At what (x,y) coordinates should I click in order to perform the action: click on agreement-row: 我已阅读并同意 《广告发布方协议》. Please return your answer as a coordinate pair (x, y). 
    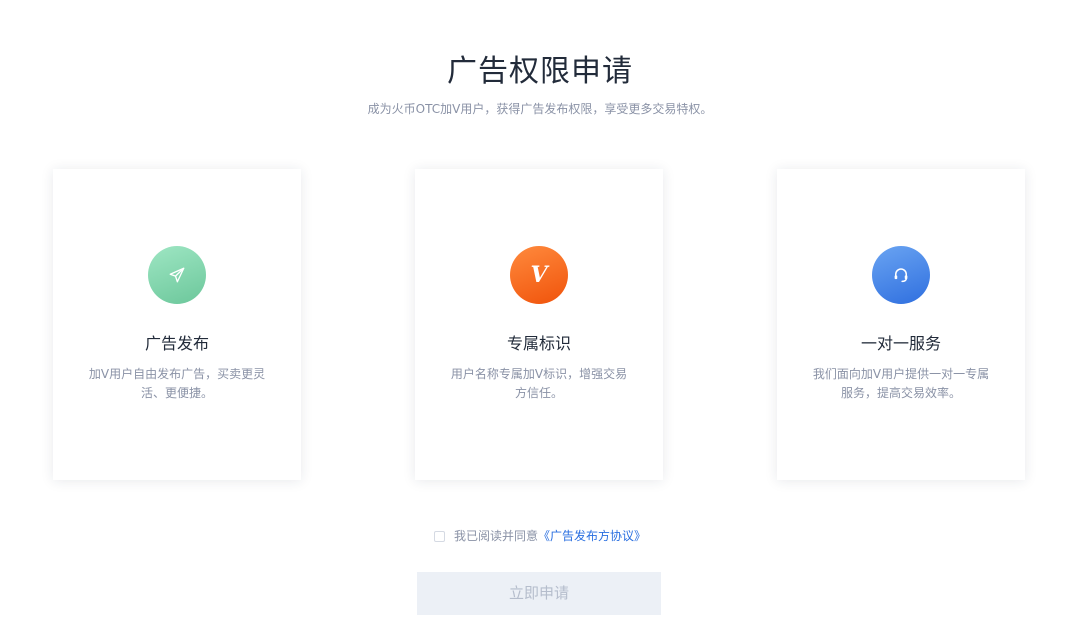
    Looking at the image, I should click on (540, 536).